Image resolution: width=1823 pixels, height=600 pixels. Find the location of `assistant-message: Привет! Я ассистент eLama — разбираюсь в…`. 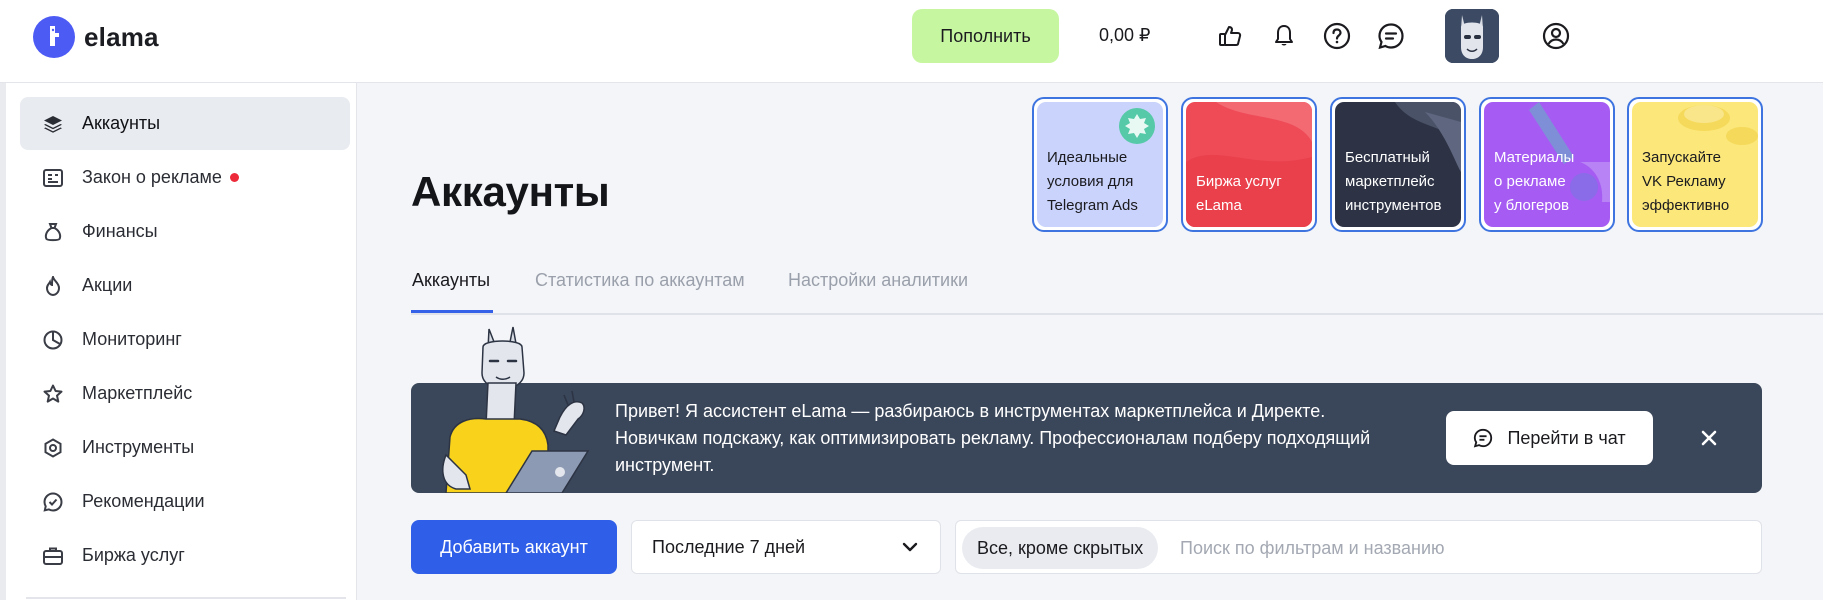

assistant-message: Привет! Я ассистент eLama — разбираюсь в… is located at coordinates (1010, 438).